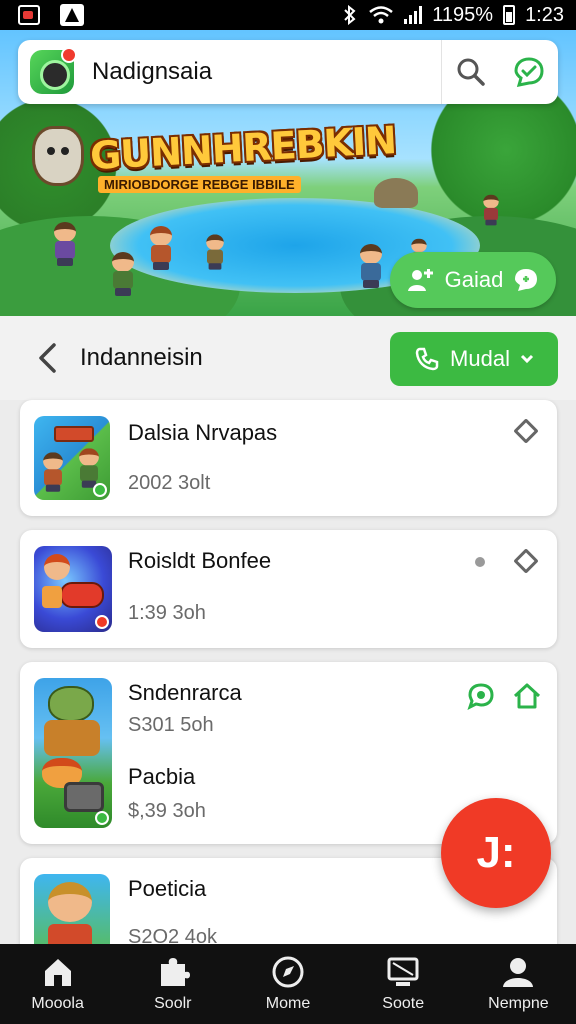  Describe the element at coordinates (243, 148) in the screenshot. I see `game-logo: GUNNHREBKIN` at that location.